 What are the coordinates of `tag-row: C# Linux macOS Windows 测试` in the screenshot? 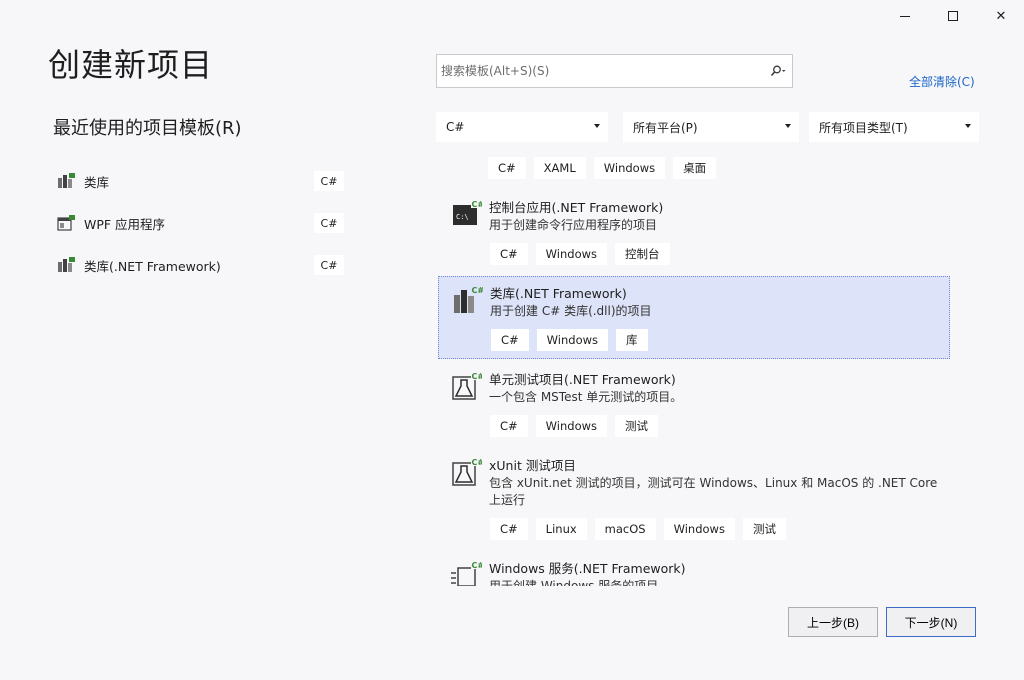 It's located at (612, 529).